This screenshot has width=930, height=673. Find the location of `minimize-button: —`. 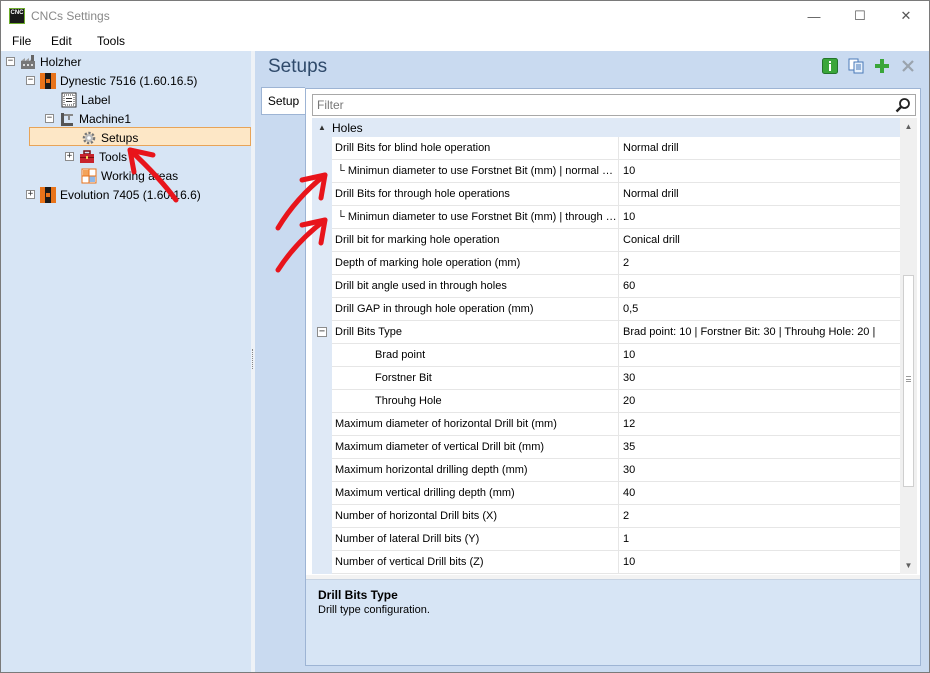

minimize-button: — is located at coordinates (814, 16).